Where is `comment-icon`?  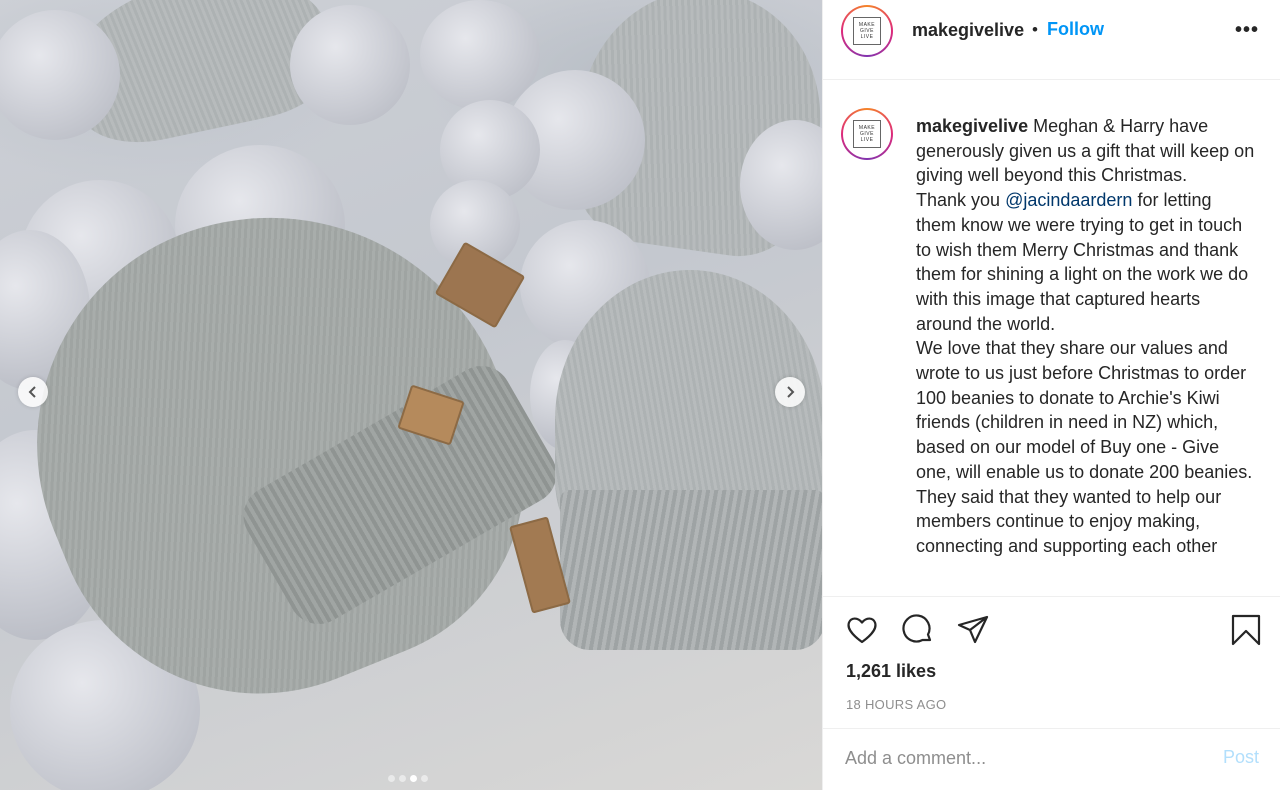 comment-icon is located at coordinates (917, 628).